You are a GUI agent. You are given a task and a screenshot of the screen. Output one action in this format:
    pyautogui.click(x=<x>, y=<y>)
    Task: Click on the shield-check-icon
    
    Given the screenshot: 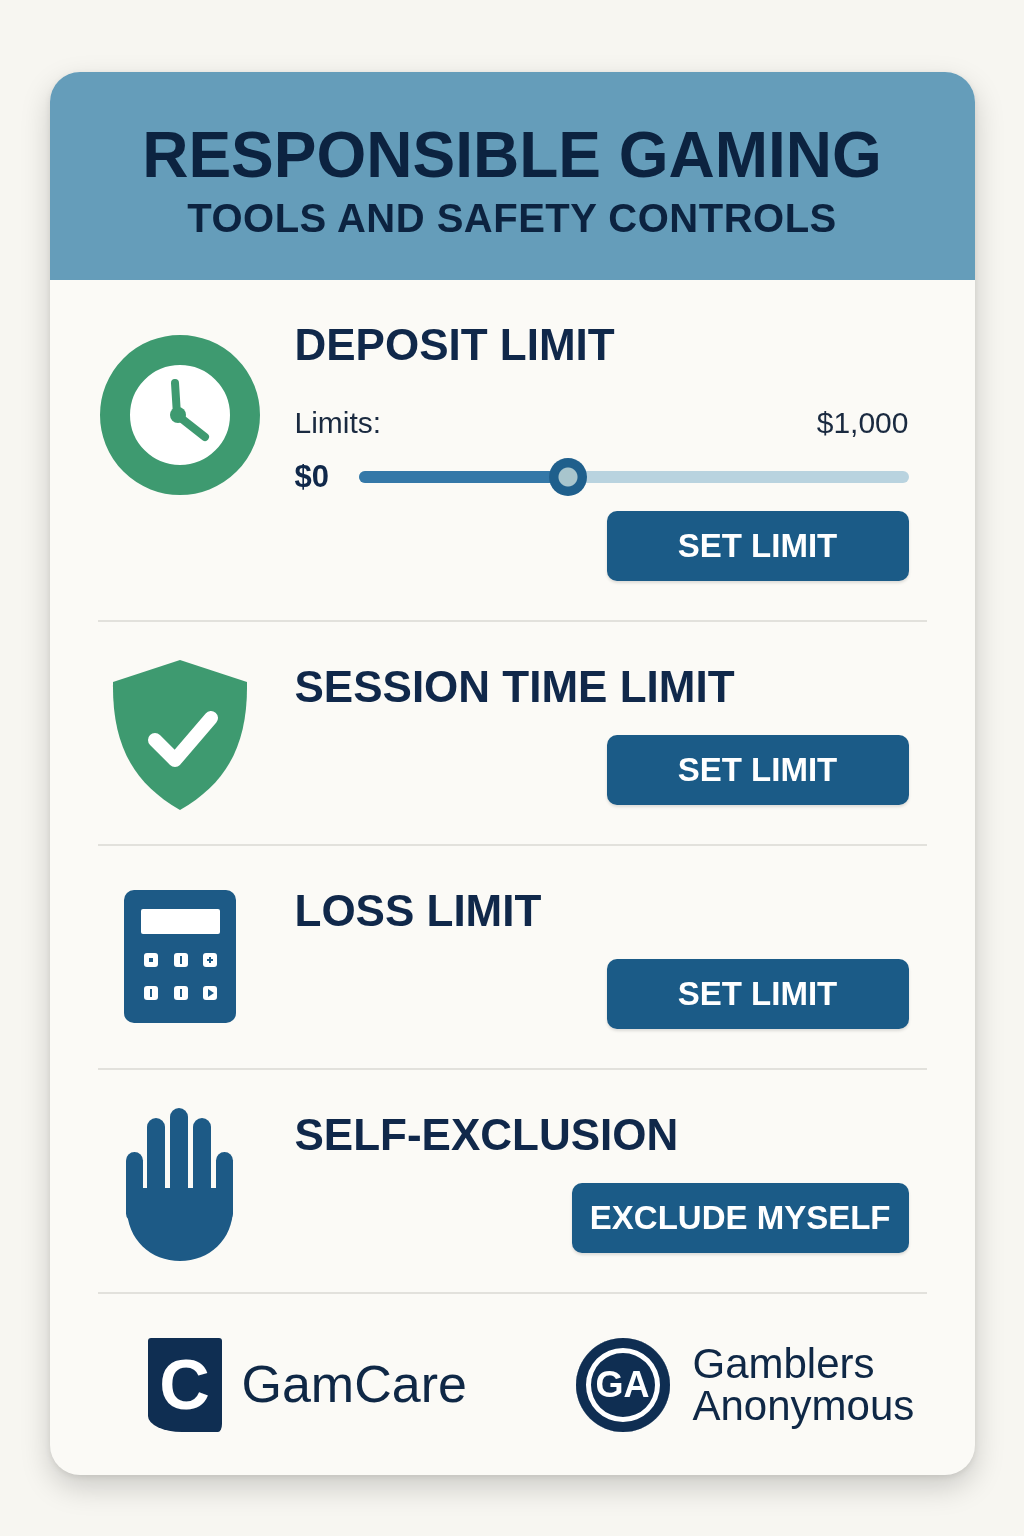 What is the action you would take?
    pyautogui.click(x=179, y=735)
    